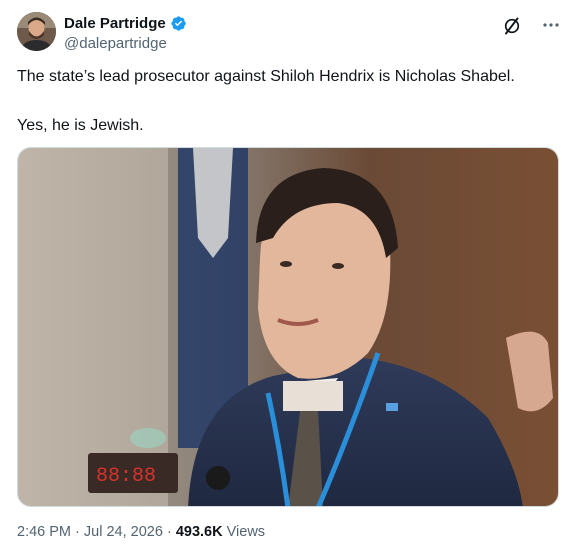  What do you see at coordinates (125, 43) in the screenshot?
I see `handle: @dalepartridge` at bounding box center [125, 43].